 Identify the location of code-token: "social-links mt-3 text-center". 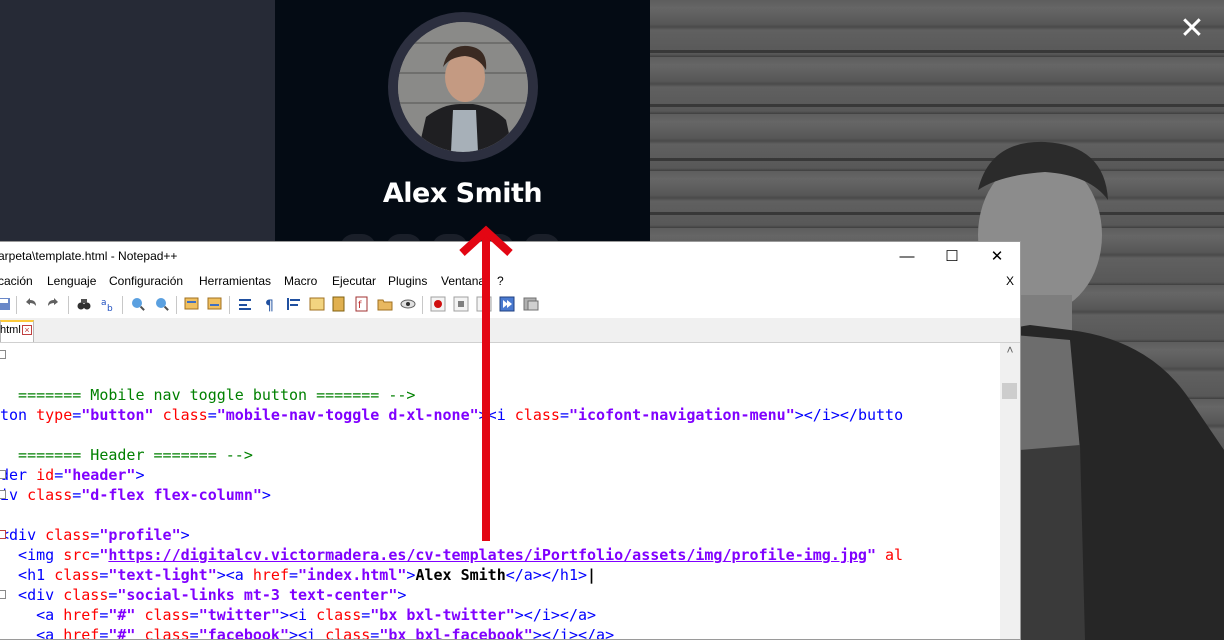
(257, 595).